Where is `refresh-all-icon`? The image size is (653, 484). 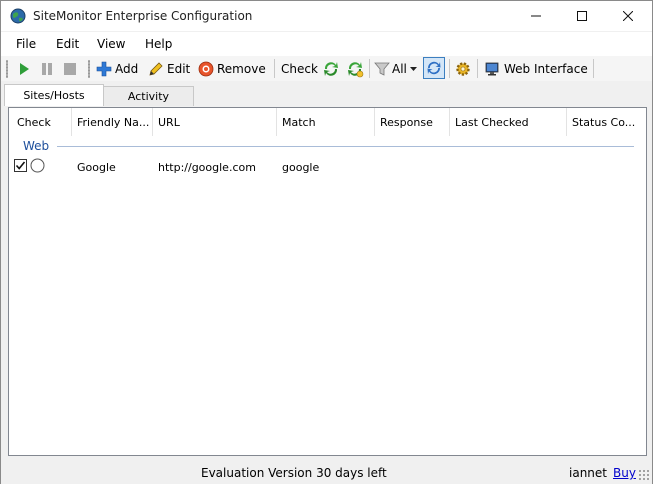
refresh-all-icon is located at coordinates (356, 69).